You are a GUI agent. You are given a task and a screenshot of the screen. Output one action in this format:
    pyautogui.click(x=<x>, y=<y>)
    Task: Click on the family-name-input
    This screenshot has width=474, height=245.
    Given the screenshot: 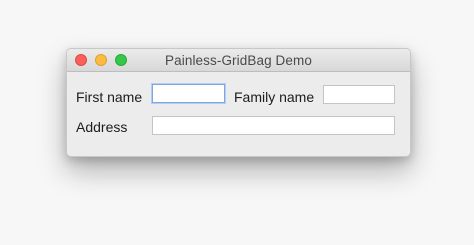 What is the action you would take?
    pyautogui.click(x=359, y=94)
    